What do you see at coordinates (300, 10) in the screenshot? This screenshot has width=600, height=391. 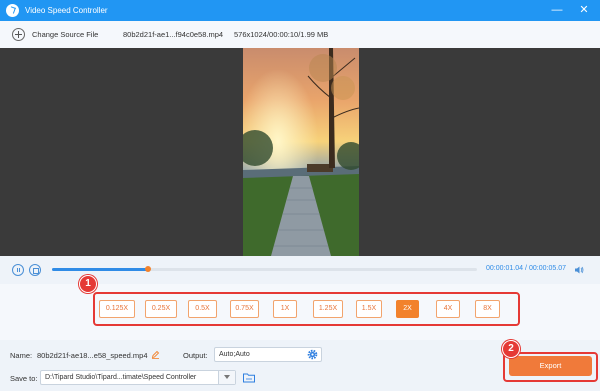 I see `title-bar: Video Speed Controller — ✕` at bounding box center [300, 10].